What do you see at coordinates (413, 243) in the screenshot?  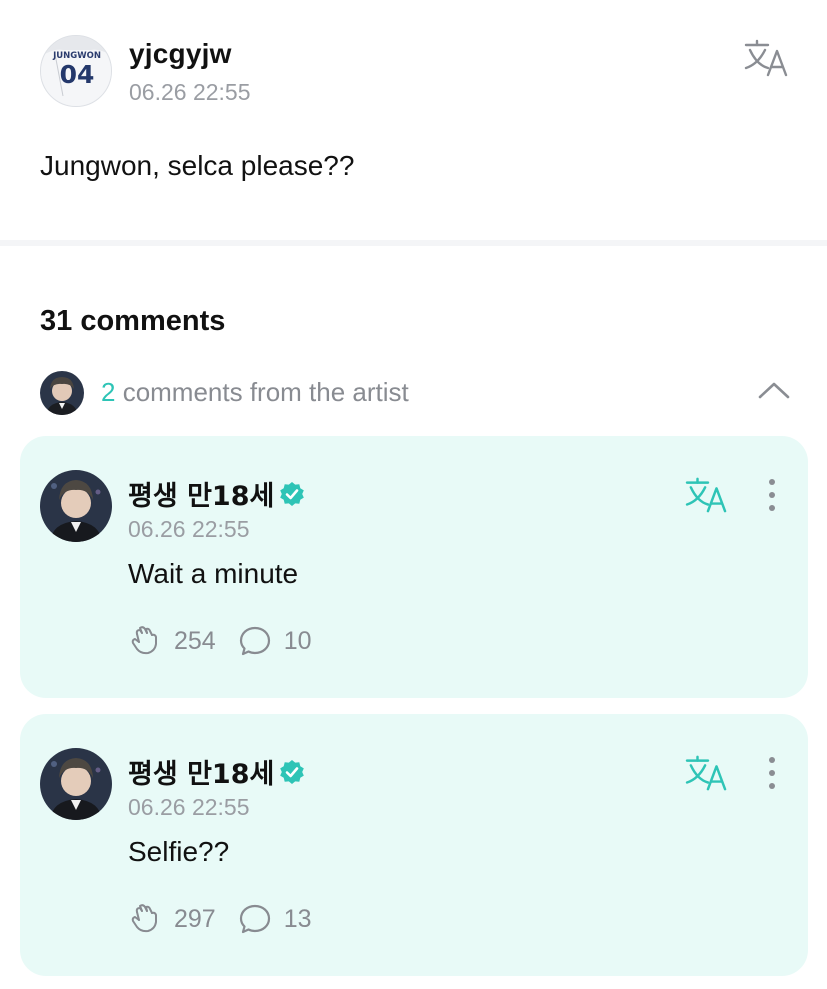 I see `section-divider` at bounding box center [413, 243].